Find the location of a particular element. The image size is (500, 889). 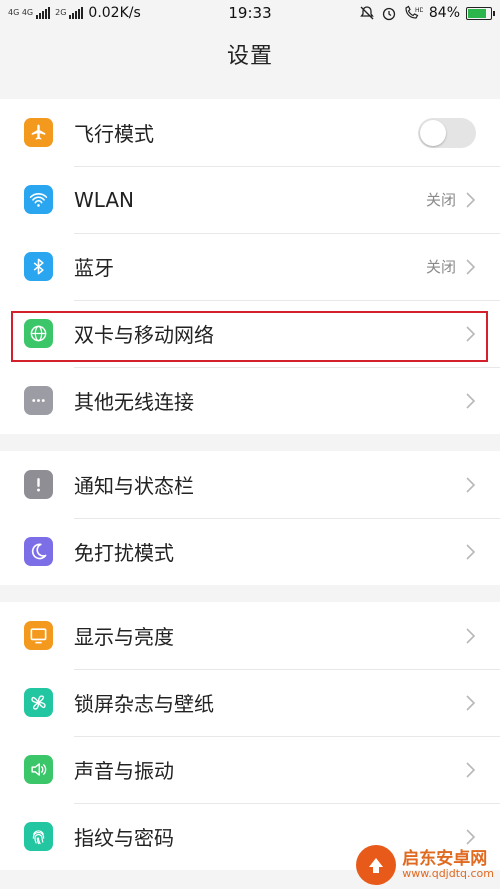

alarm-icon is located at coordinates (389, 14).